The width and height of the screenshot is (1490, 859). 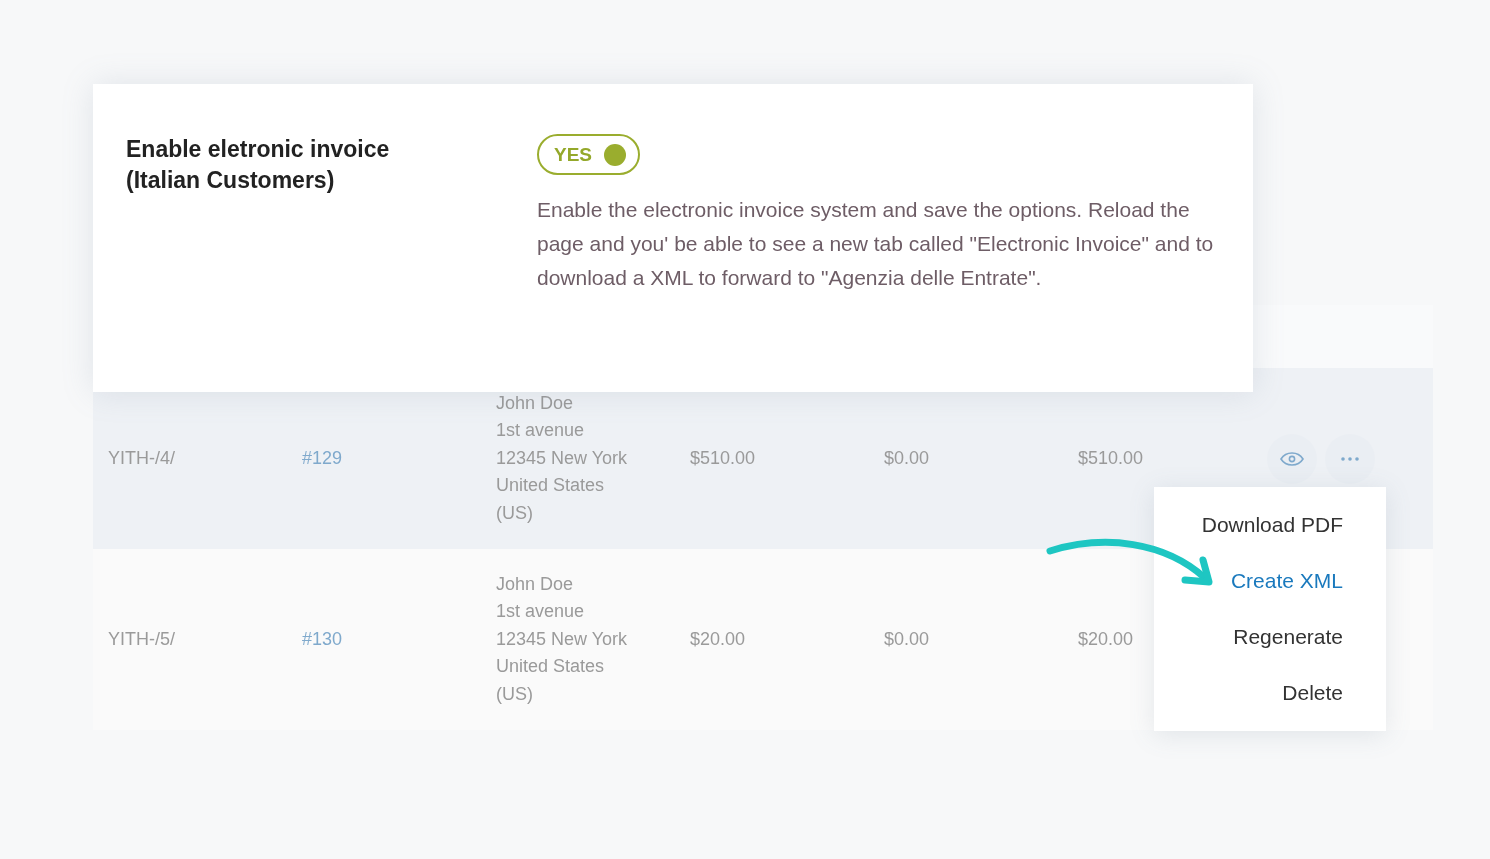 I want to click on menu-item: Download PDF, so click(x=1272, y=525).